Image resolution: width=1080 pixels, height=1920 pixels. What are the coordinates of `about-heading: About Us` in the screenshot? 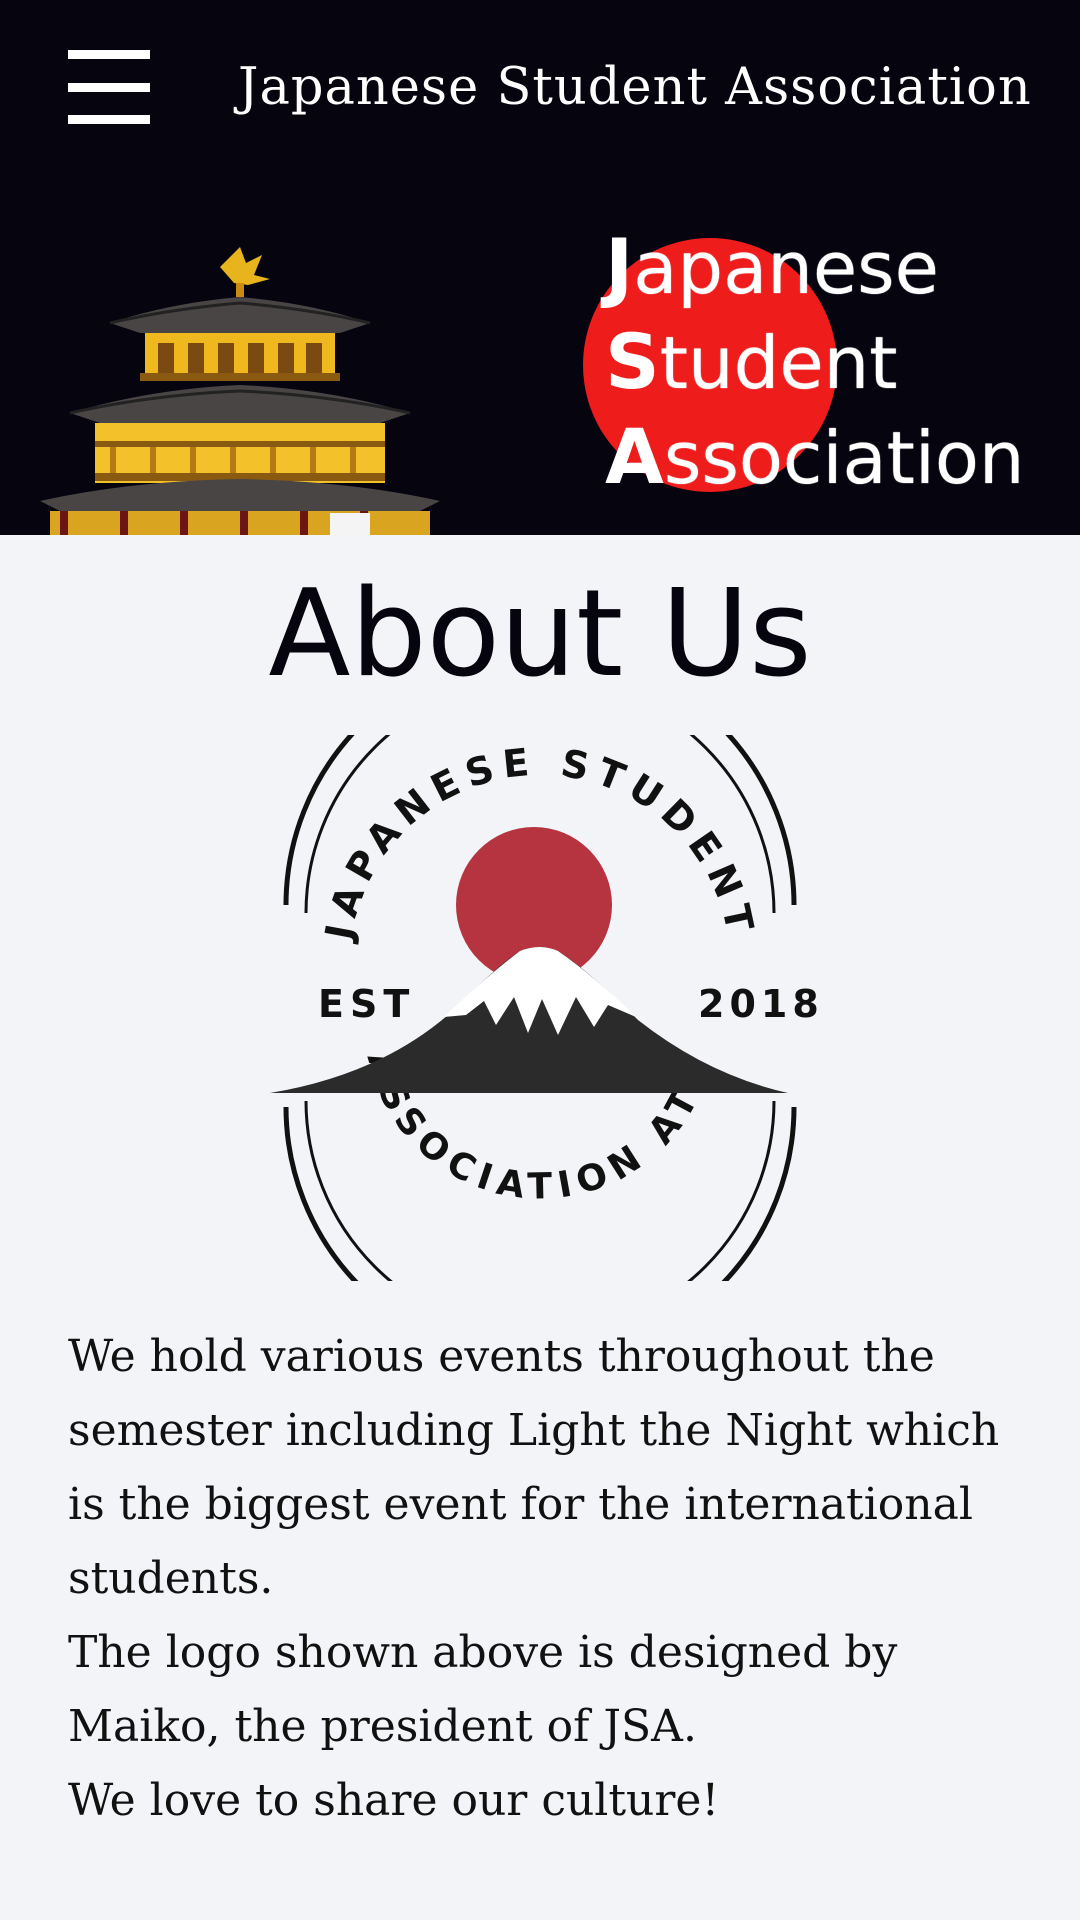 It's located at (540, 634).